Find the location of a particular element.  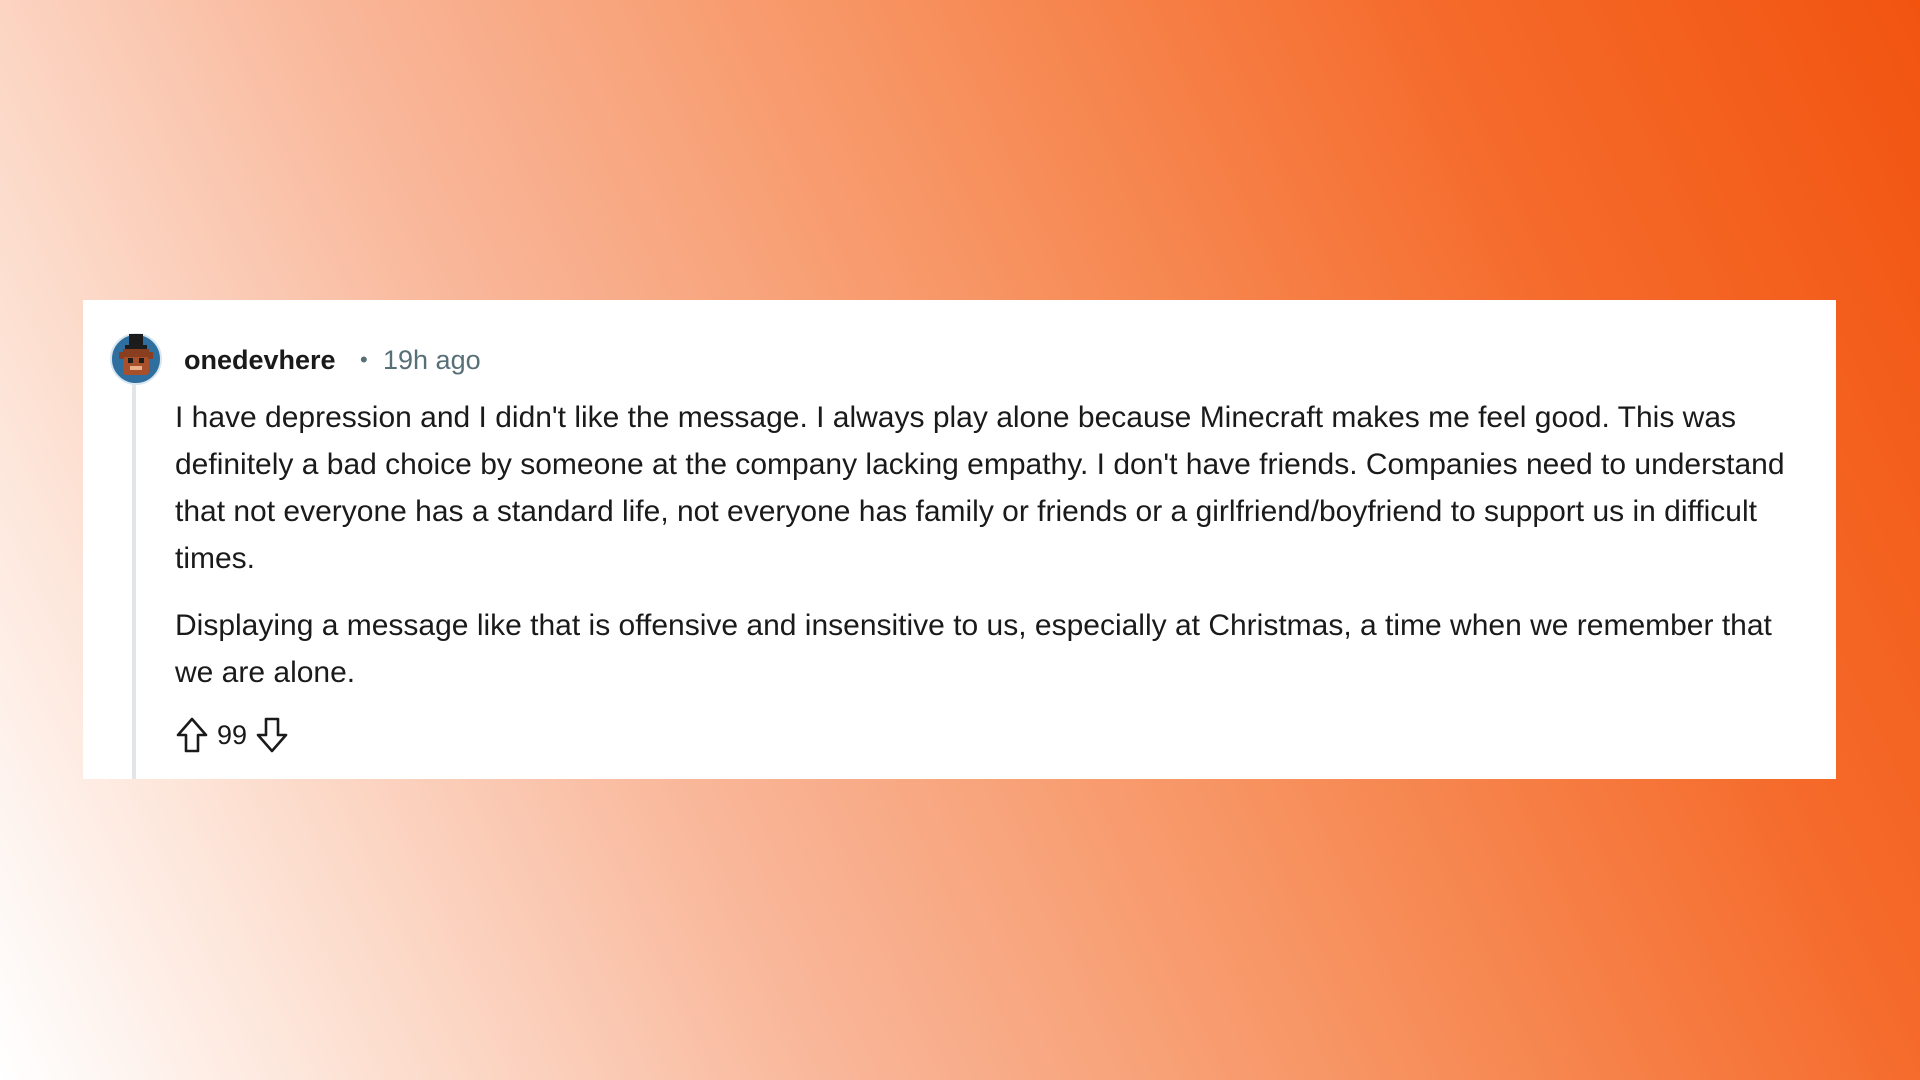

timestamp: 19h ago is located at coordinates (432, 360).